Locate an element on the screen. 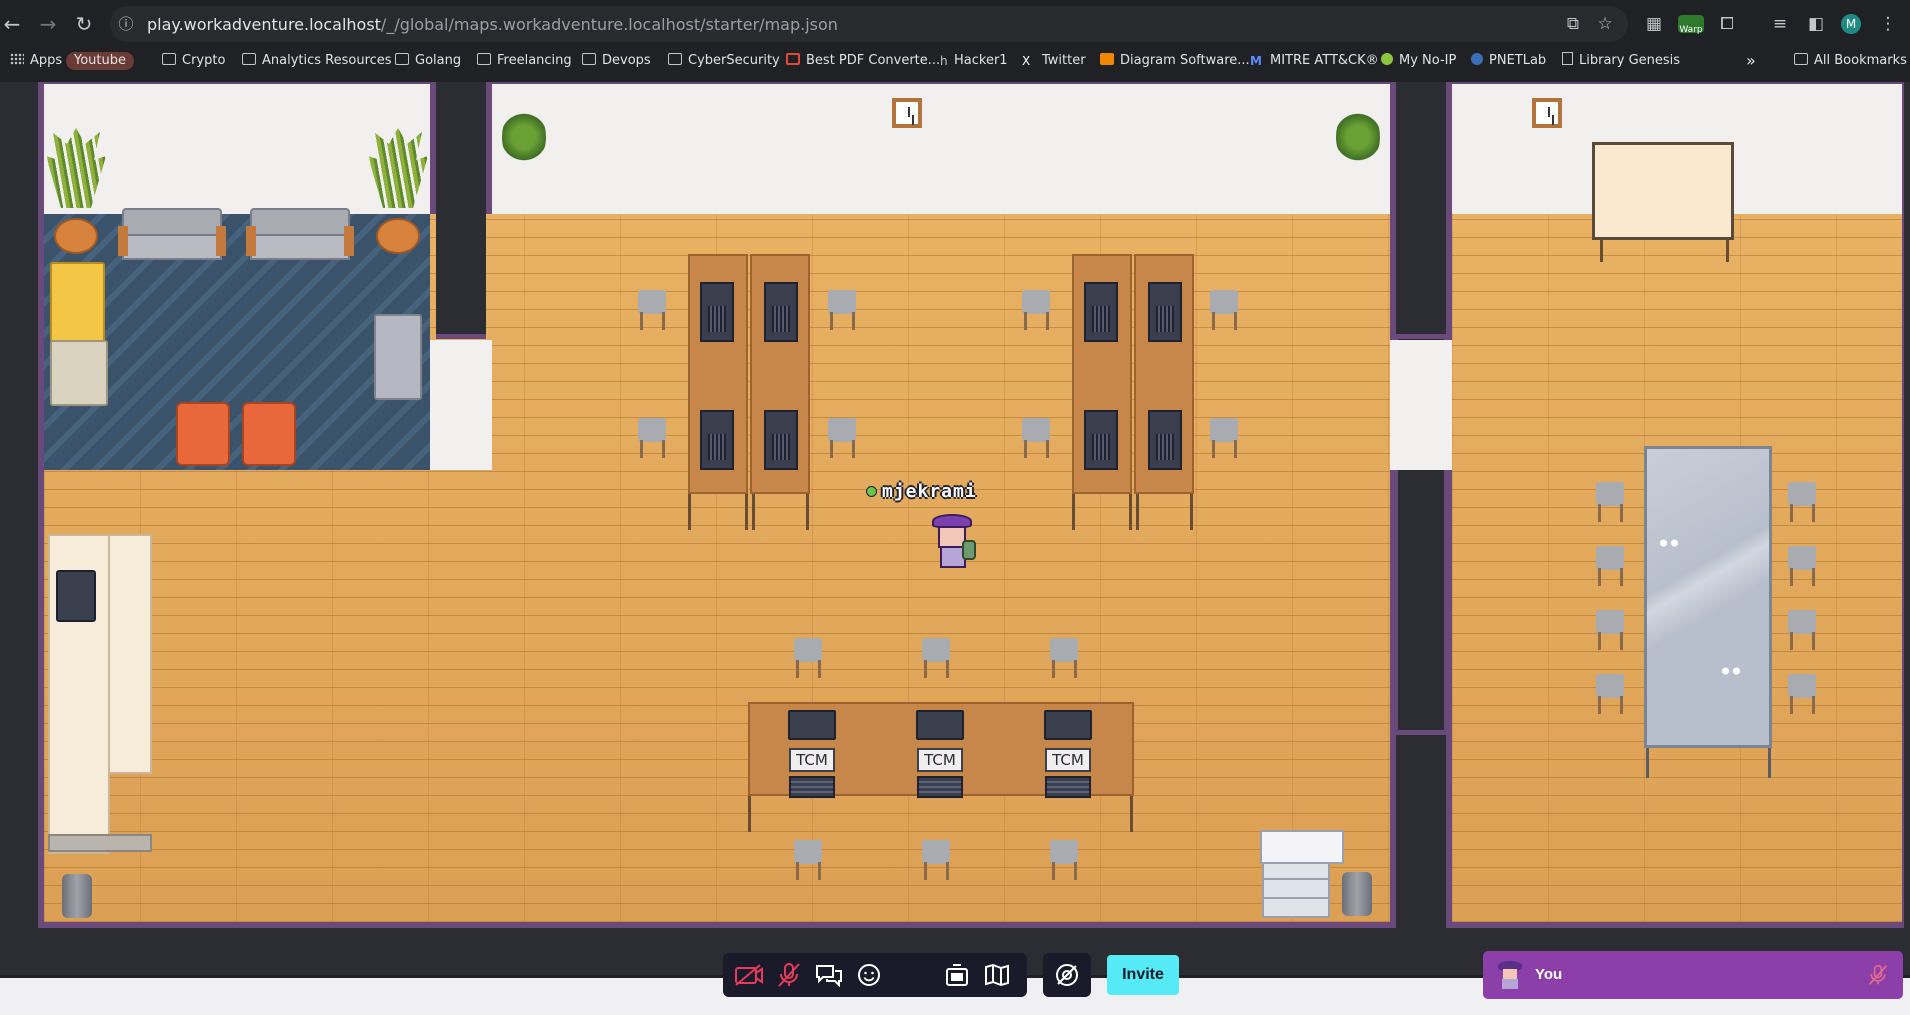 This screenshot has height=1015, width=1910. potted-plant is located at coordinates (76, 193).